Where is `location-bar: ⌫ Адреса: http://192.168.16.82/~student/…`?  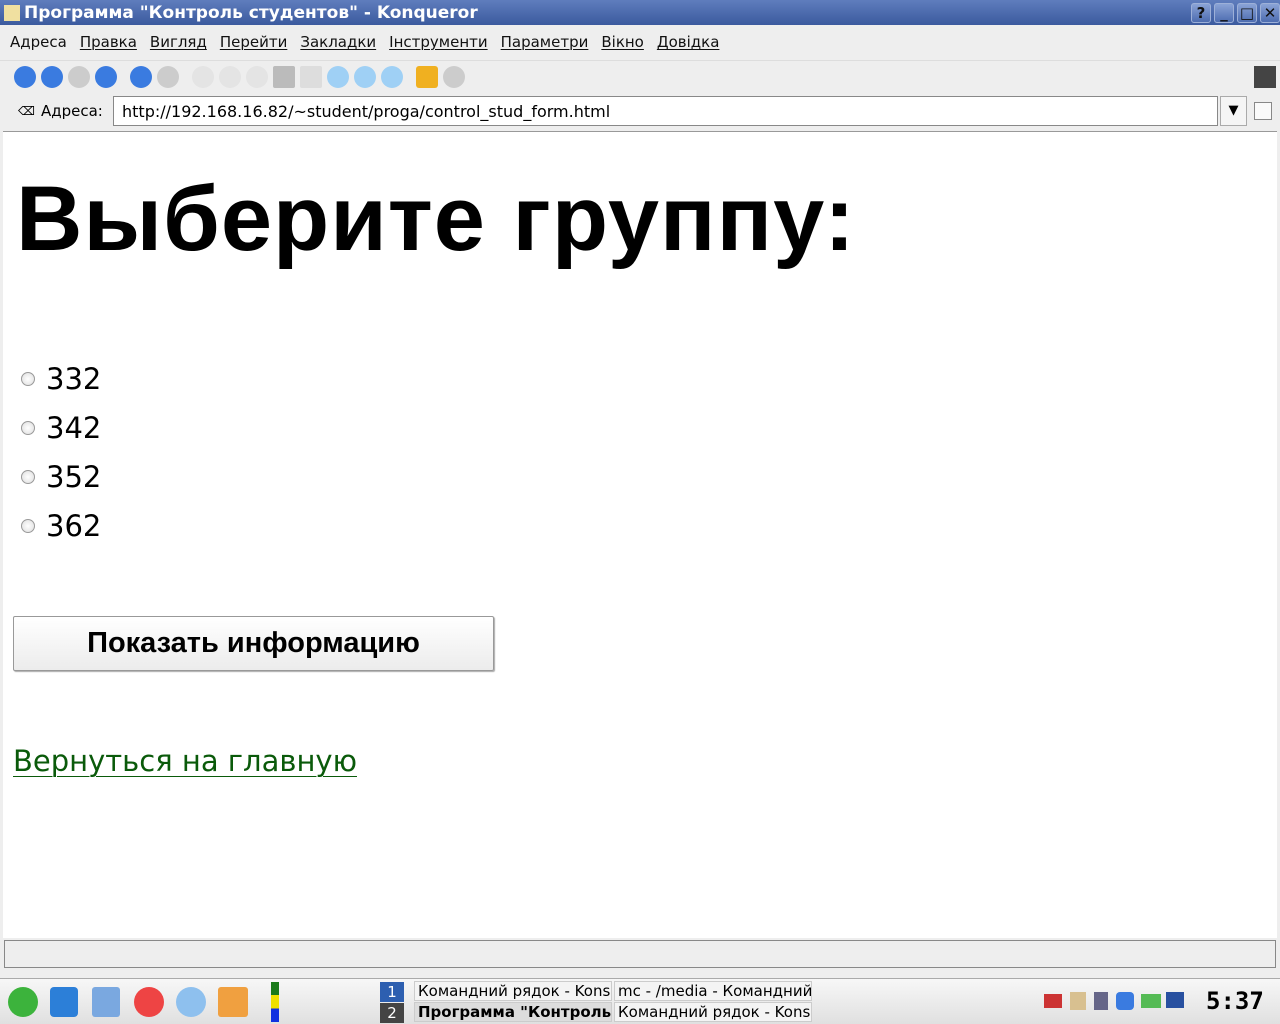
location-bar: ⌫ Адреса: http://192.168.16.82/~student/… is located at coordinates (640, 111).